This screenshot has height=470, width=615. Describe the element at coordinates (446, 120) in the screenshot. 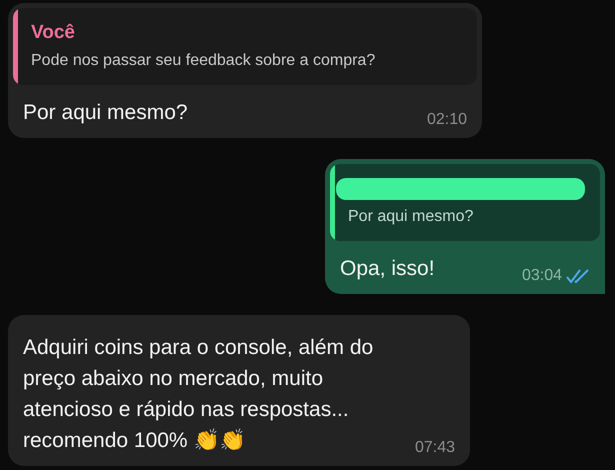

I see `message-time: 02:10` at that location.